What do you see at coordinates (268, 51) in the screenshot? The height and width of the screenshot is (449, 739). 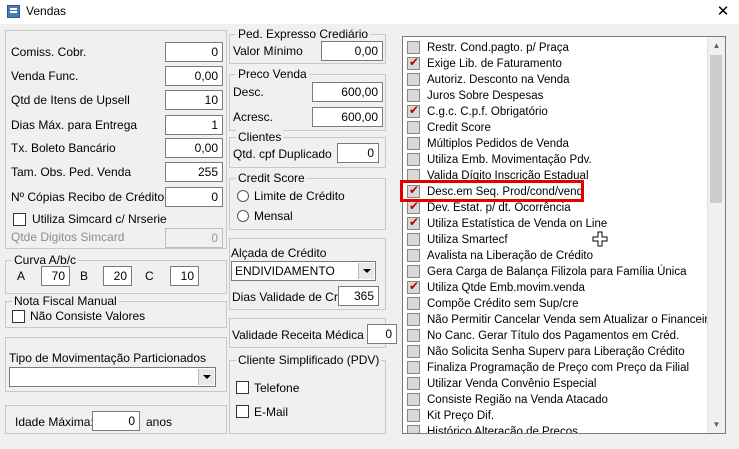 I see `valor-minimo-label: Valor Mínimo` at bounding box center [268, 51].